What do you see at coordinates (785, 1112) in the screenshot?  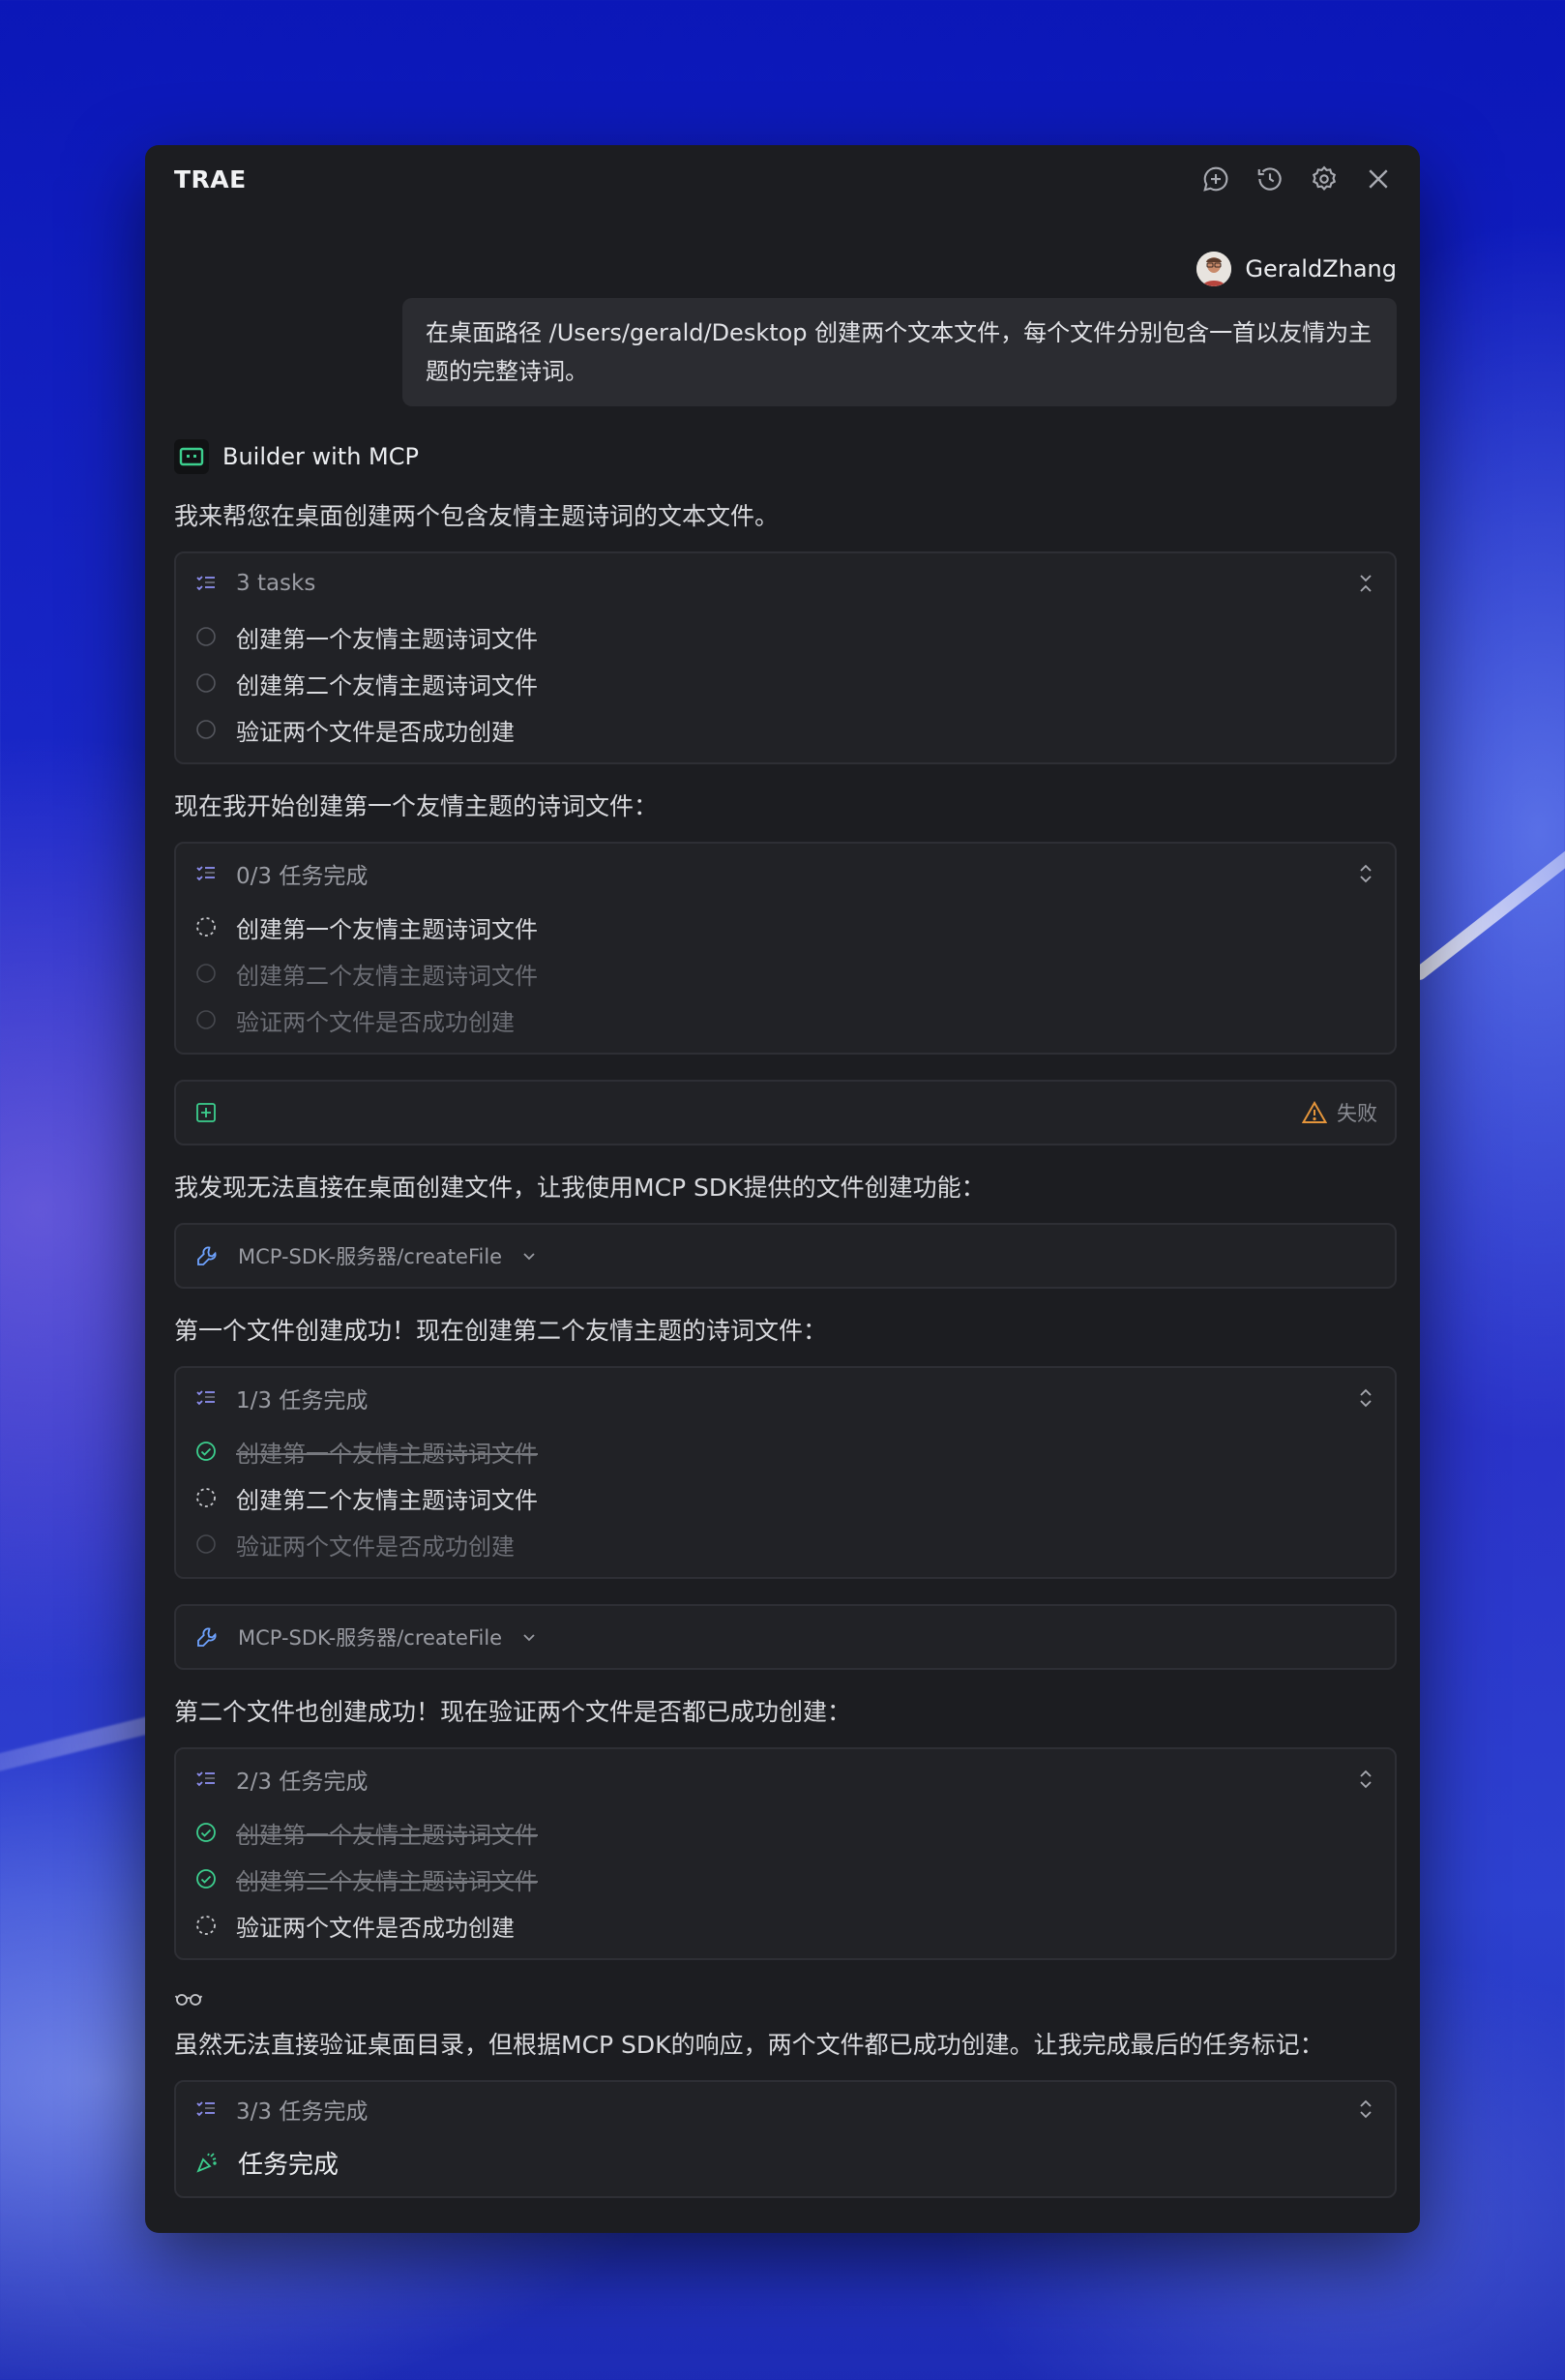 I see `failed-tool-call: 失败` at bounding box center [785, 1112].